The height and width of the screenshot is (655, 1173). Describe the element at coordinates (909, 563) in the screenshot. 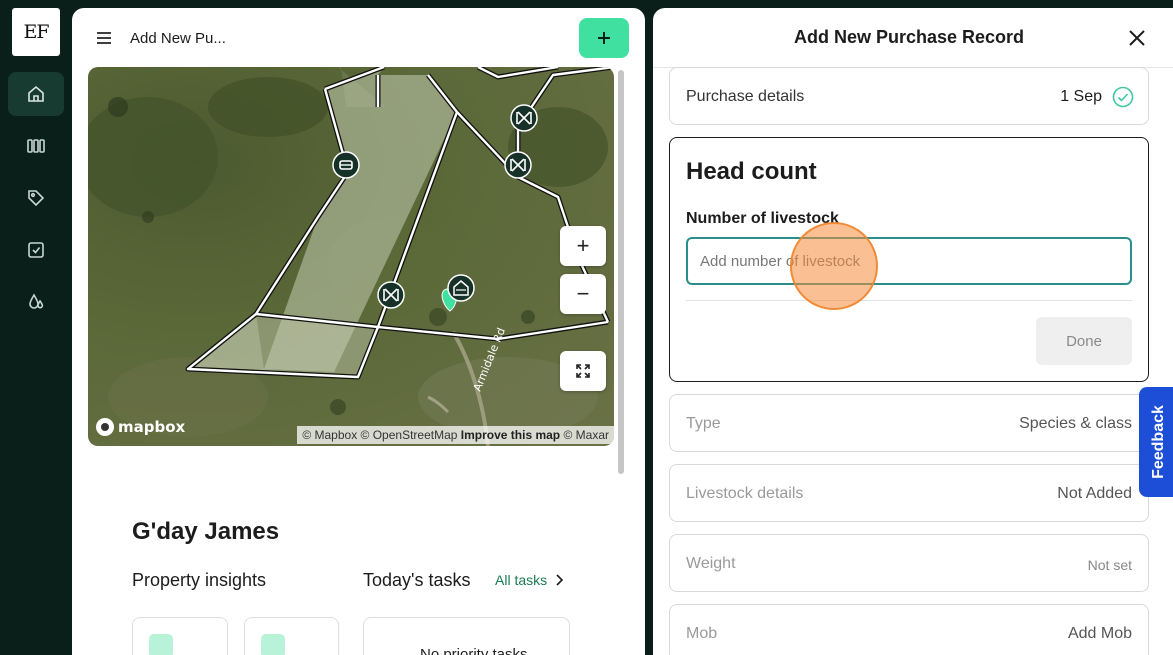

I see `weight-row: Weight Not set` at that location.